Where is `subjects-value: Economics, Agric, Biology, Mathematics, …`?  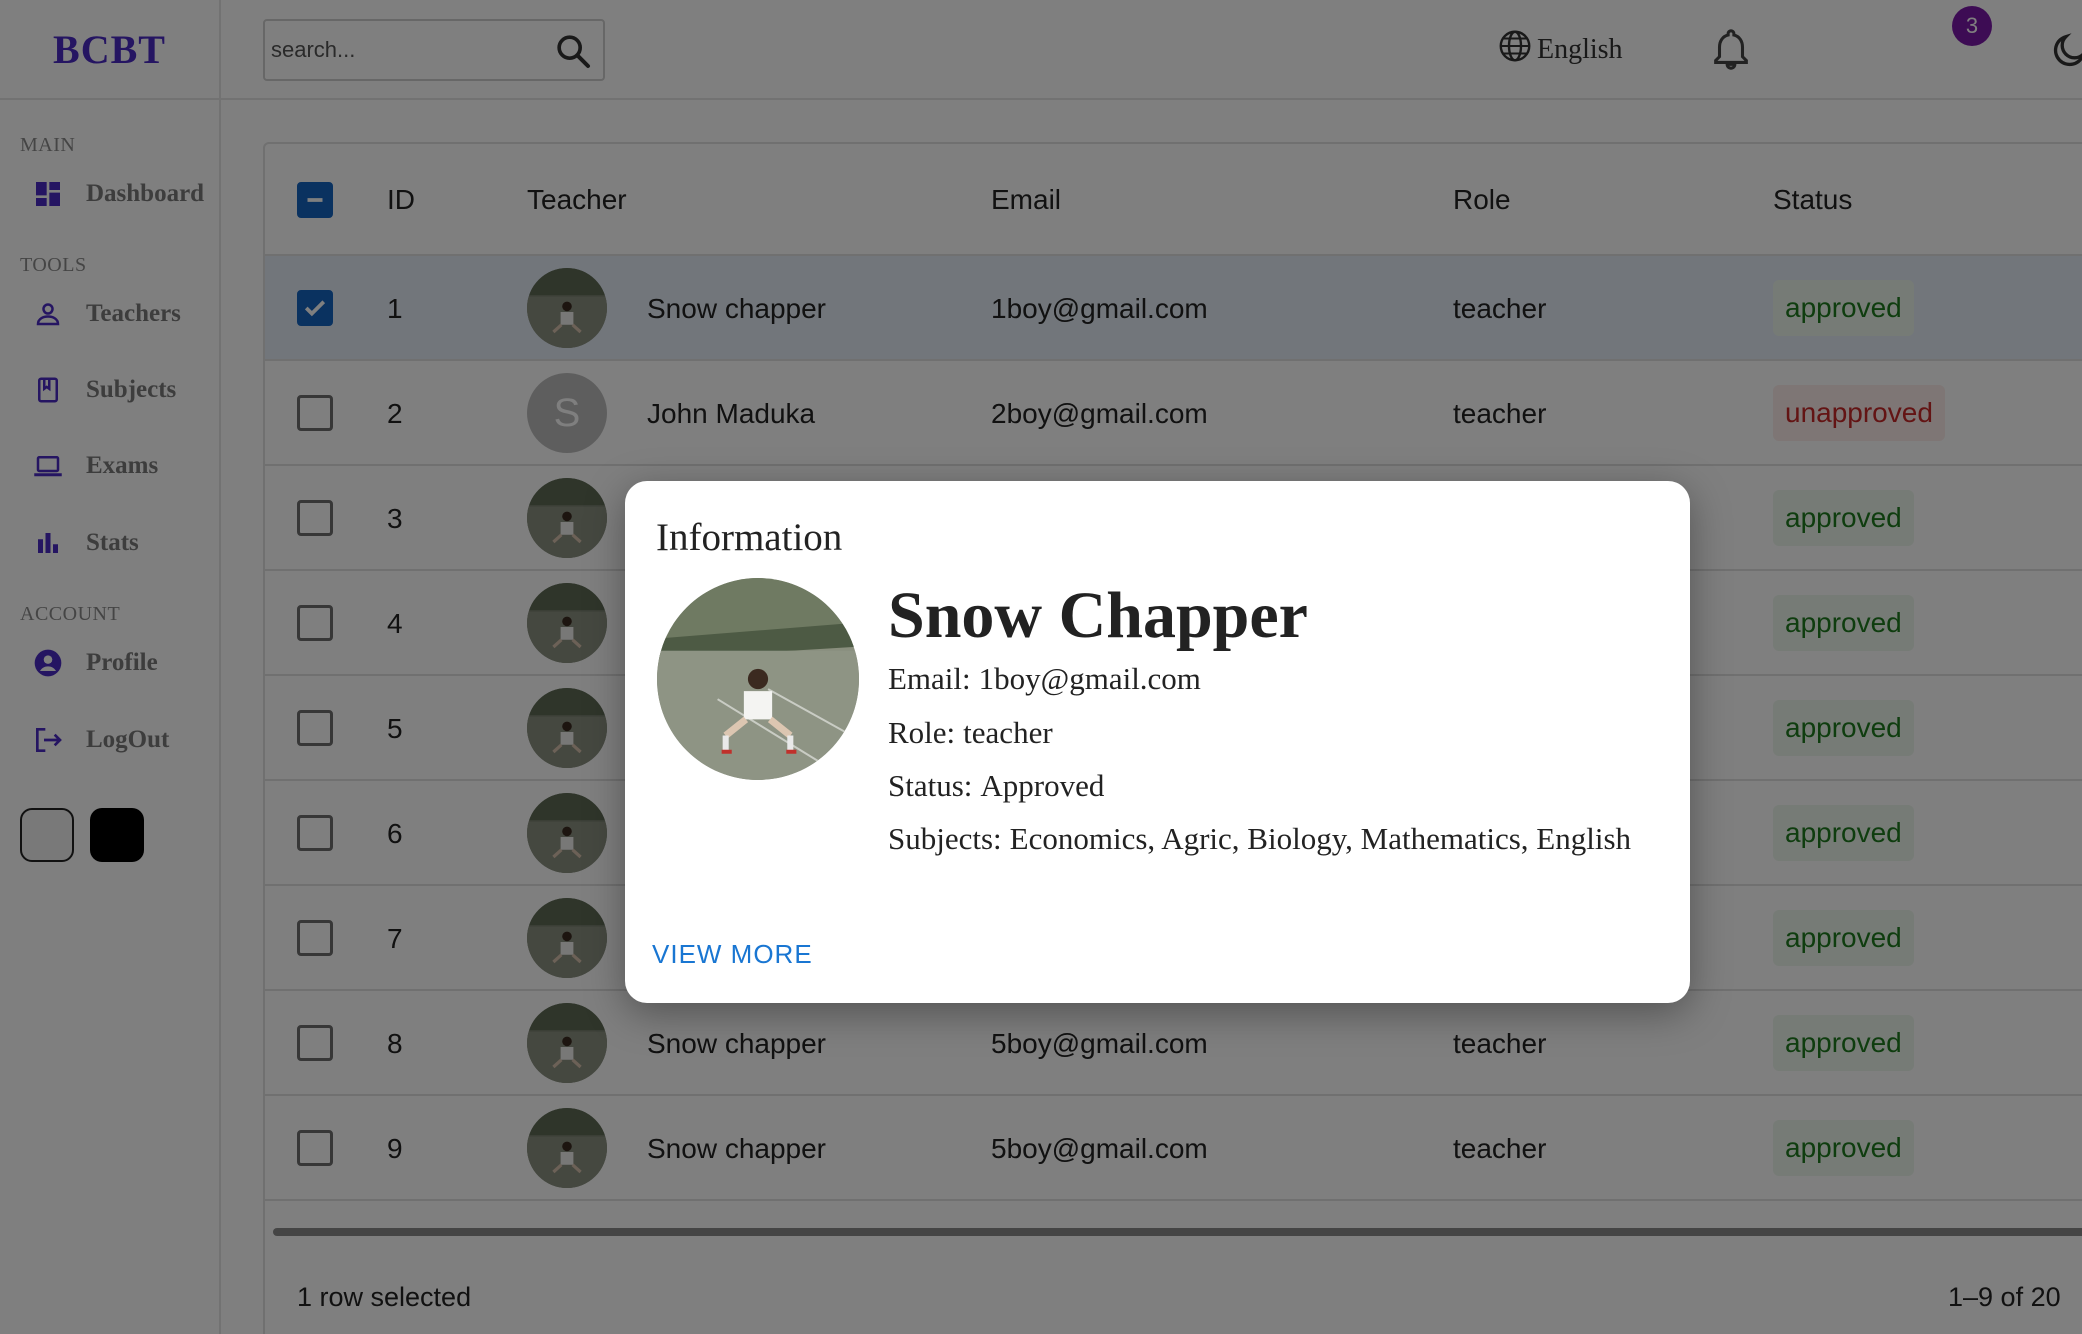
subjects-value: Economics, Agric, Biology, Mathematics, … is located at coordinates (1320, 838).